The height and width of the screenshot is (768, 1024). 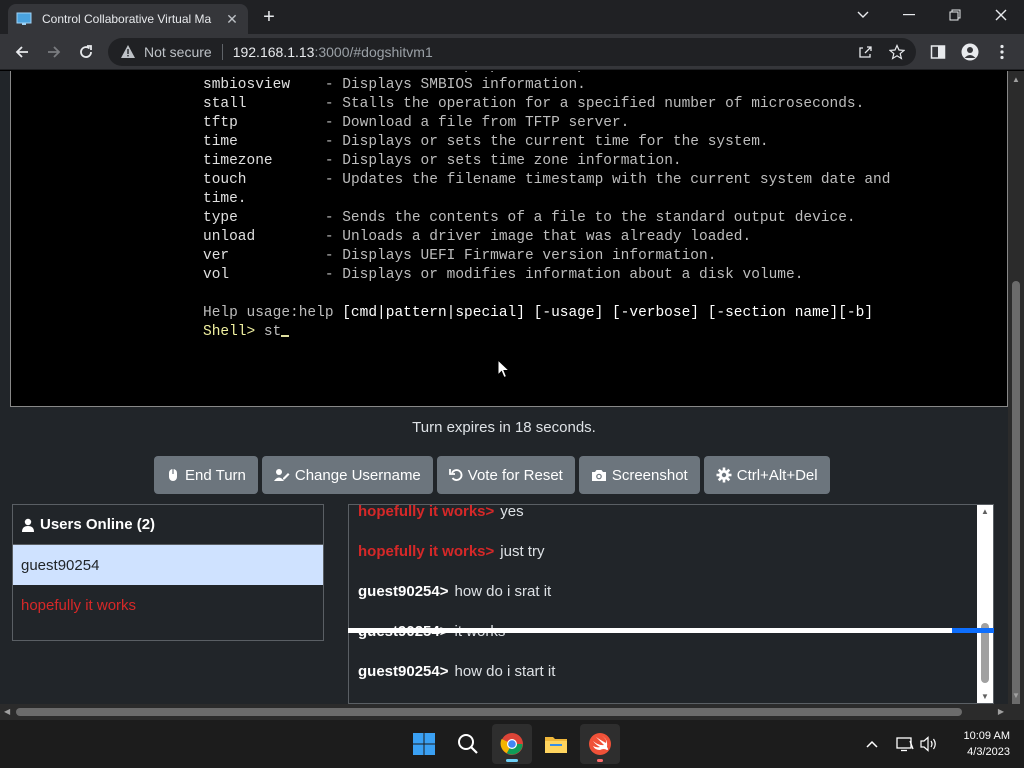 I want to click on clock-date: 4/3/2023, so click(x=988, y=752).